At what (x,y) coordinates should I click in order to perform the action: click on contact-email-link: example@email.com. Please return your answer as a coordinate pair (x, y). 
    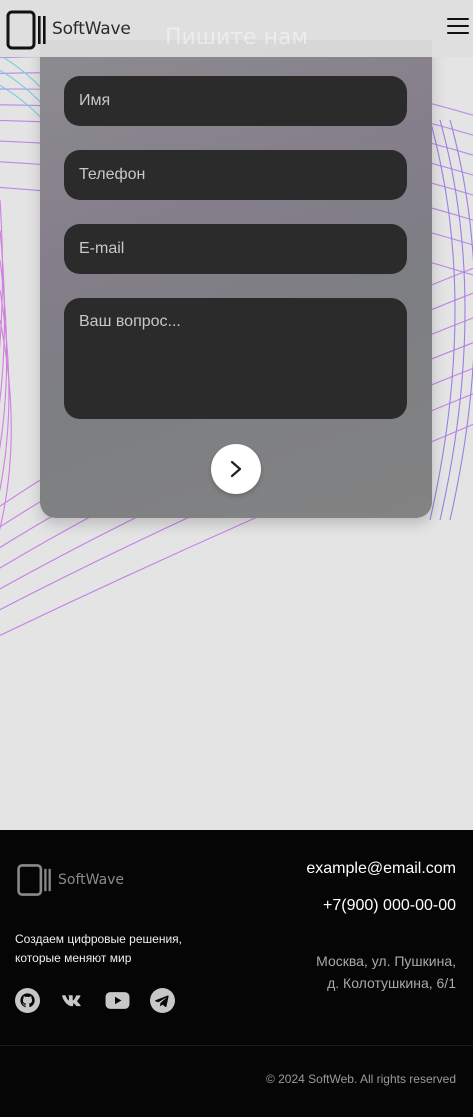
    Looking at the image, I should click on (381, 869).